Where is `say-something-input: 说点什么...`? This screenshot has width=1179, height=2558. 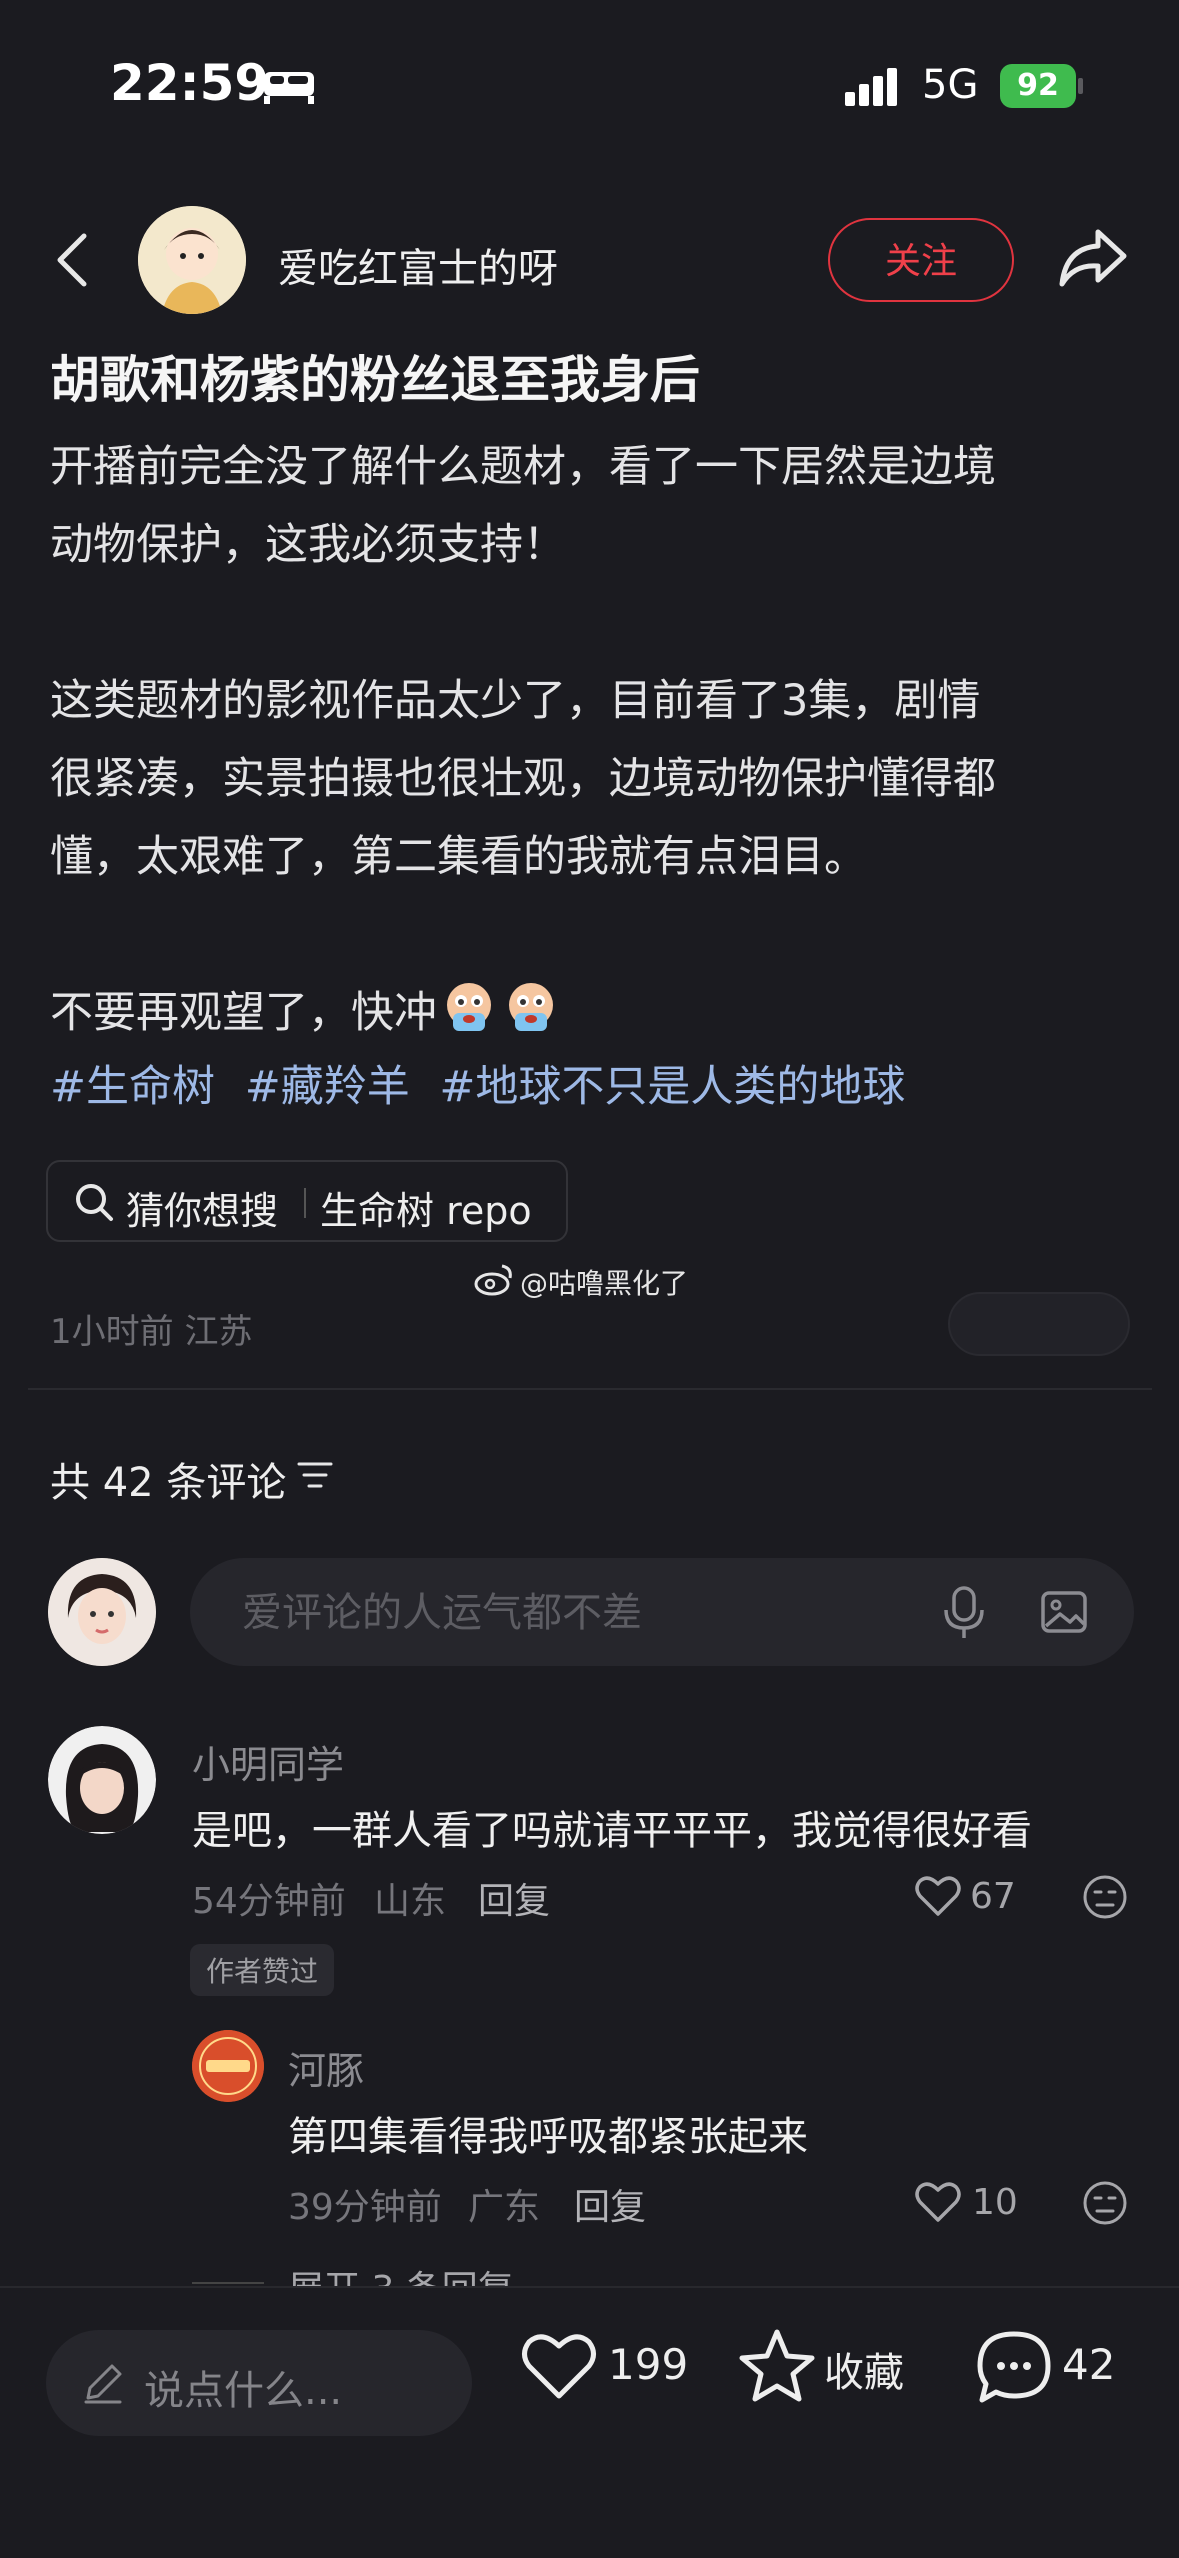 say-something-input: 说点什么... is located at coordinates (259, 2383).